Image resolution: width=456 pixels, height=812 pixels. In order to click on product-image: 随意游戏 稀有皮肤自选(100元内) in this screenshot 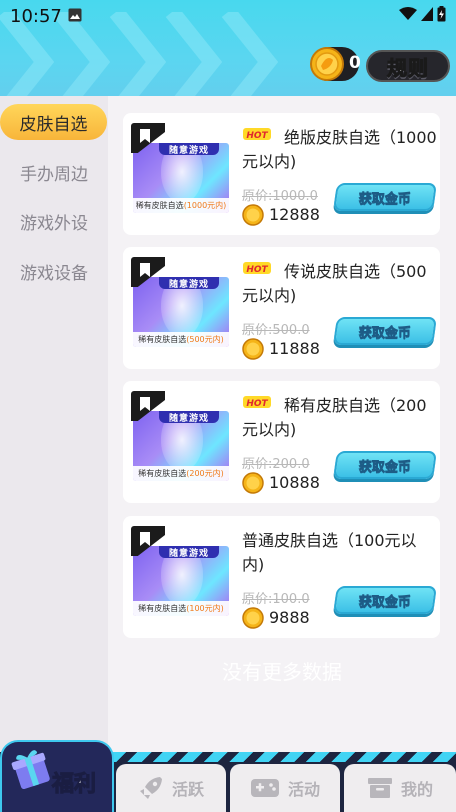, I will do `click(181, 581)`.